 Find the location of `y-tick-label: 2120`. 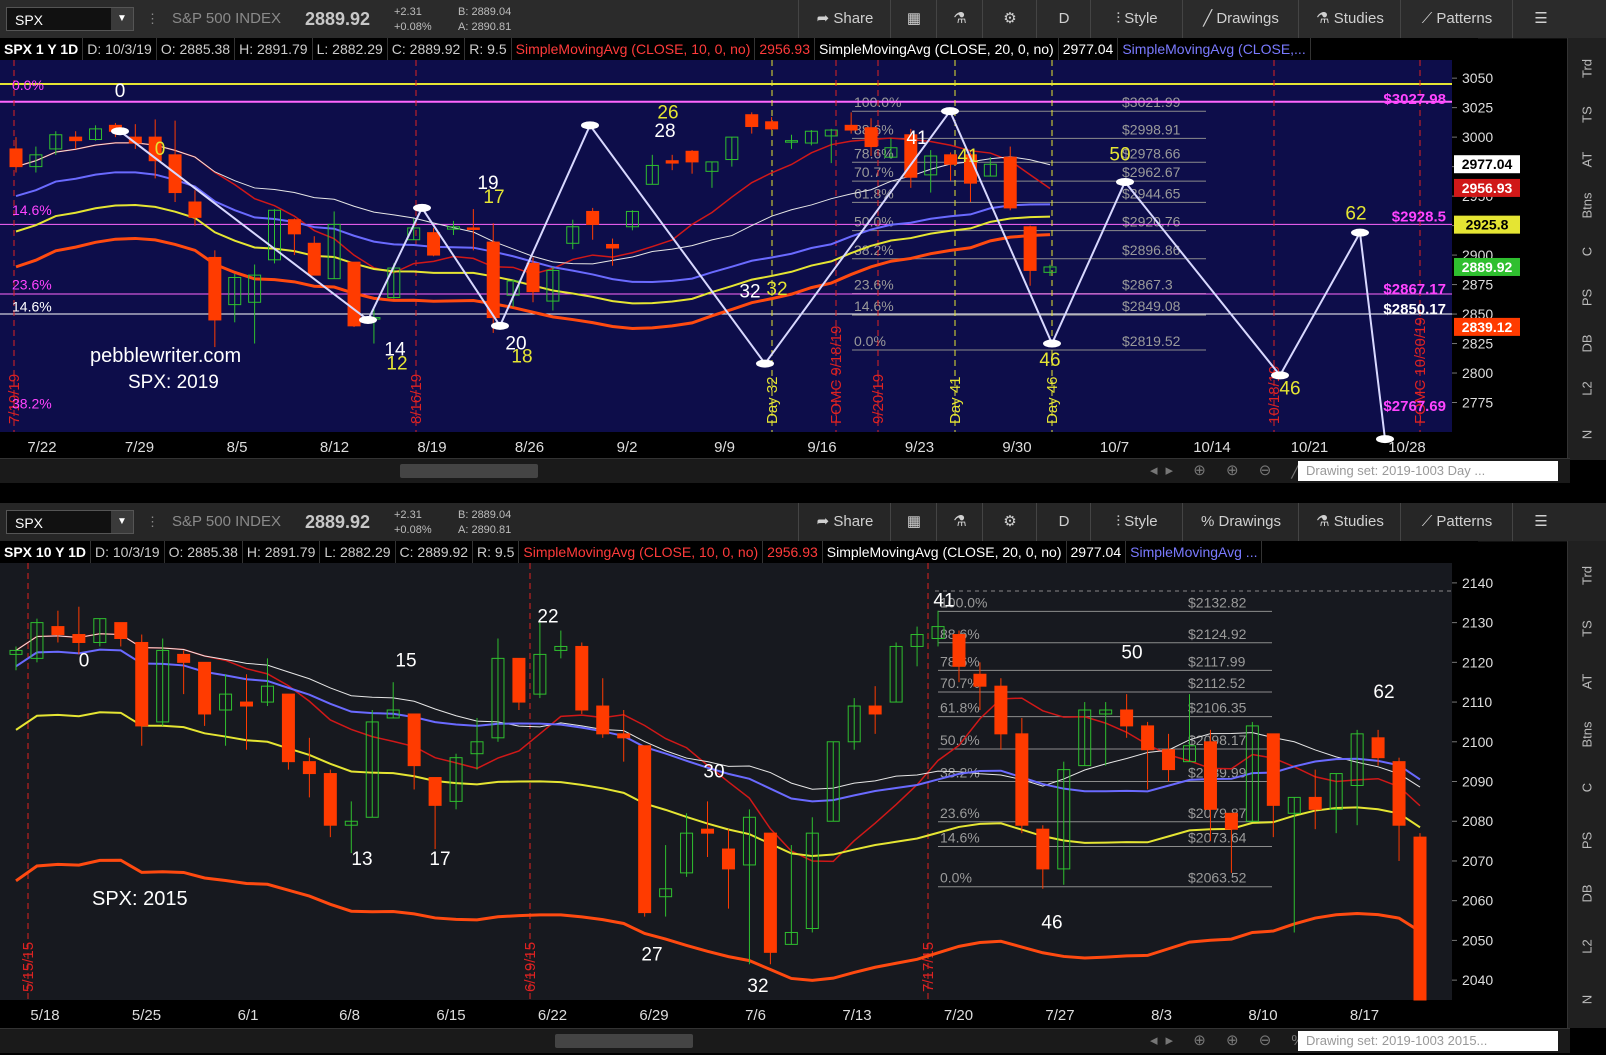

y-tick-label: 2120 is located at coordinates (1477, 662).